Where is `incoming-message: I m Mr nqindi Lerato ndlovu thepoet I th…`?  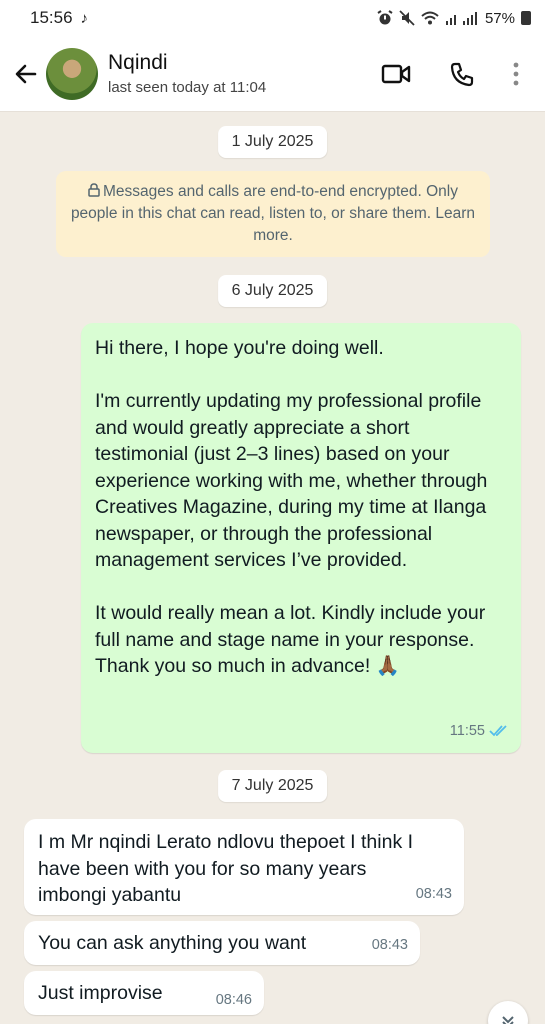 incoming-message: I m Mr nqindi Lerato ndlovu thepoet I th… is located at coordinates (244, 867).